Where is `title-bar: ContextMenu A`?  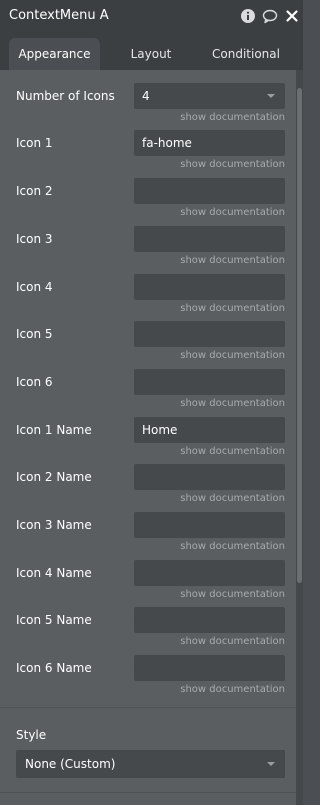 title-bar: ContextMenu A is located at coordinates (151, 16).